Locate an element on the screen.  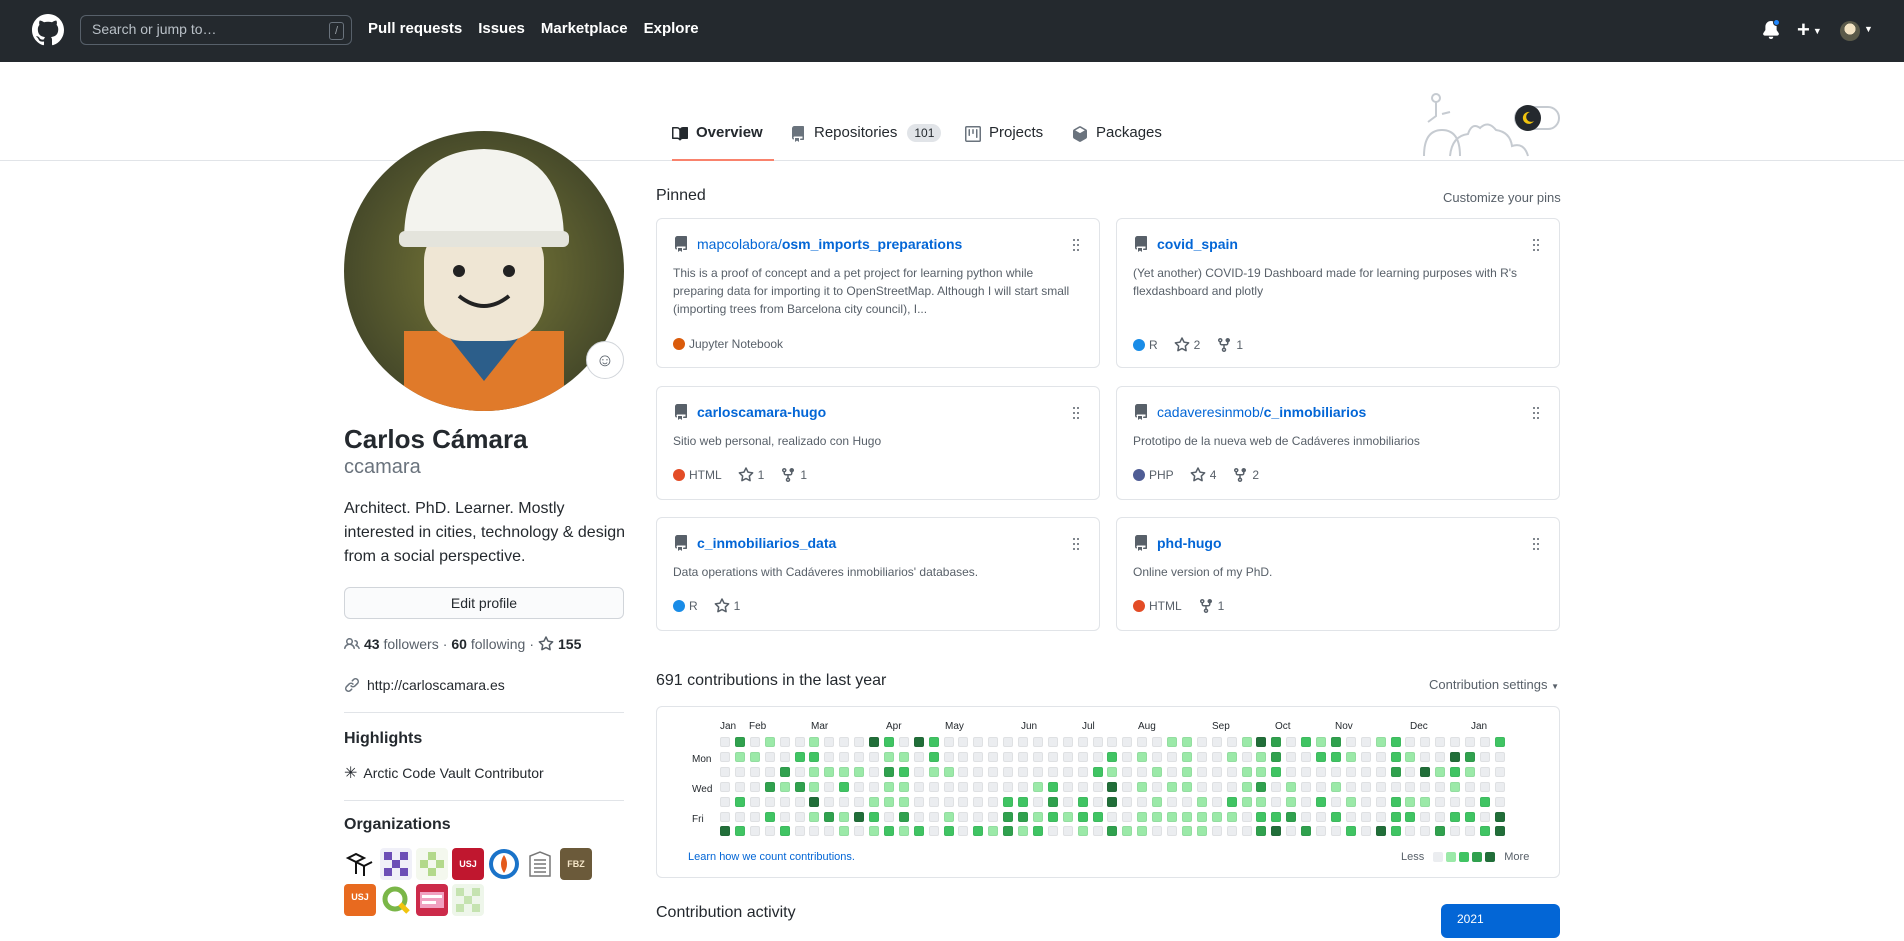
tab-overview: Overview is located at coordinates (723, 142).